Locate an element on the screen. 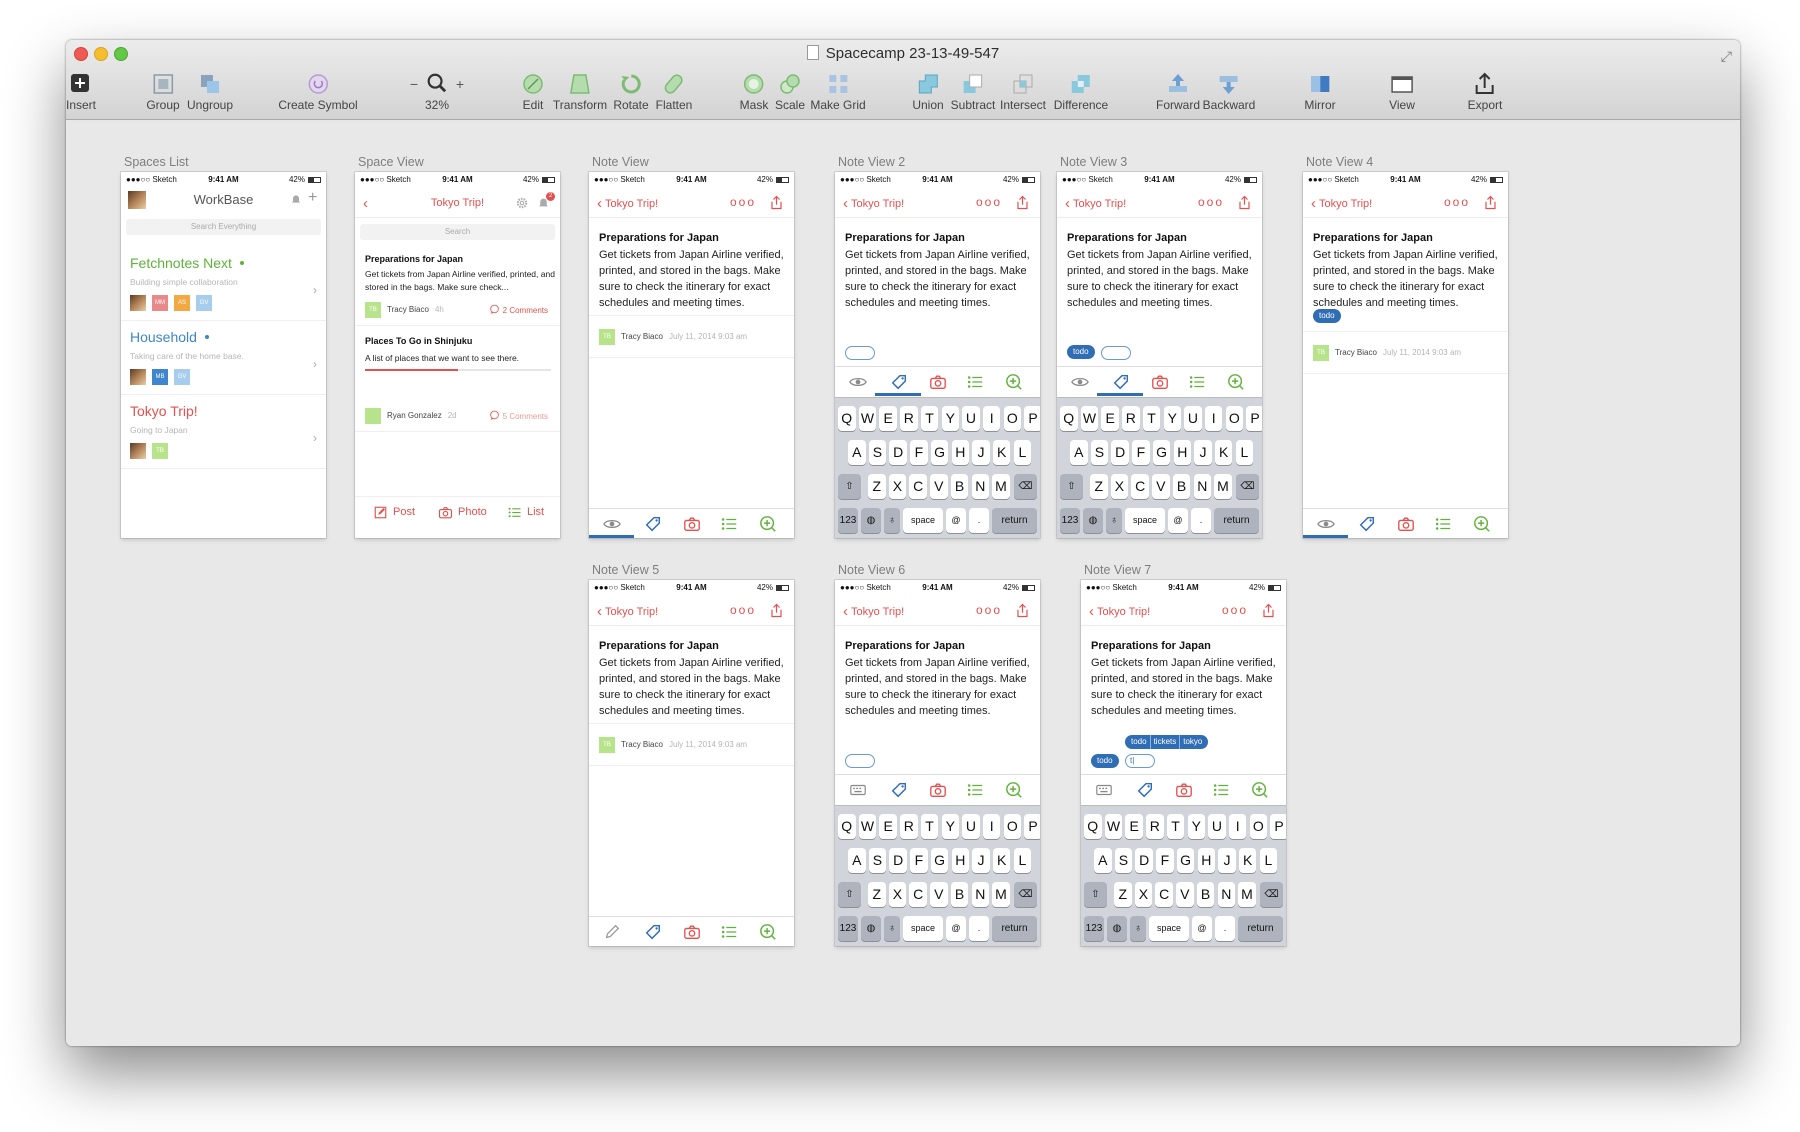 This screenshot has height=1132, width=1800. key-j: J is located at coordinates (981, 452).